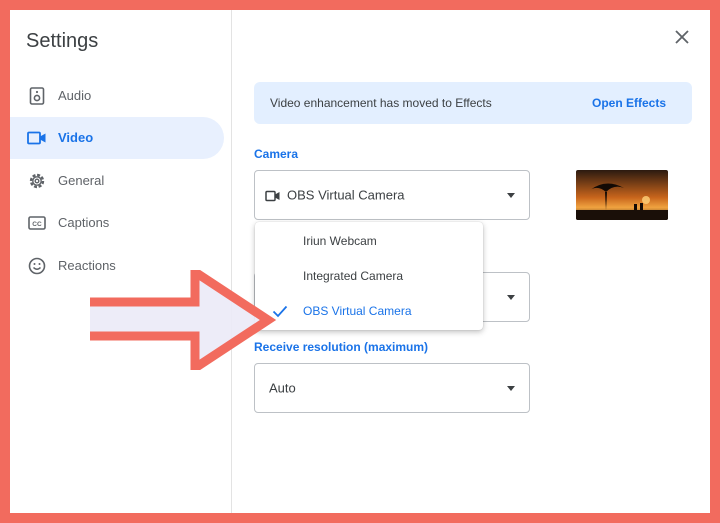 Image resolution: width=720 pixels, height=523 pixels. I want to click on sidebar-item-label: Audio, so click(75, 95).